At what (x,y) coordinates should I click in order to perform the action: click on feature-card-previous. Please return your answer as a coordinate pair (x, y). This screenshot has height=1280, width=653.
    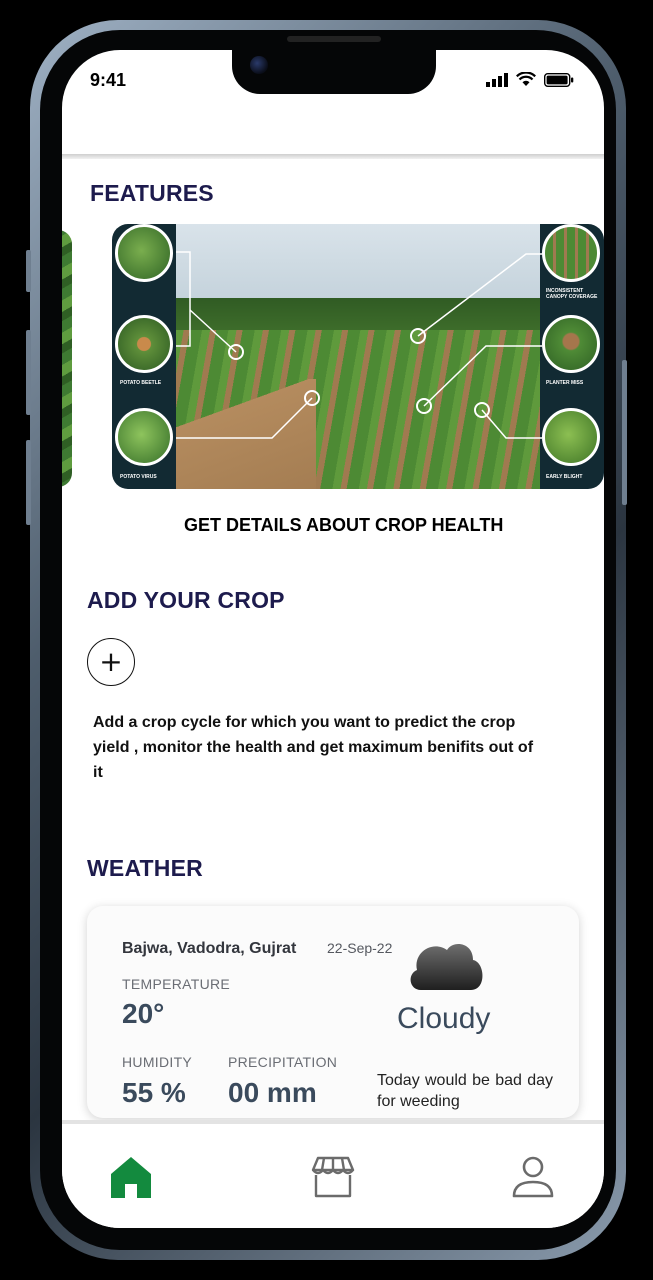
    Looking at the image, I should click on (67, 358).